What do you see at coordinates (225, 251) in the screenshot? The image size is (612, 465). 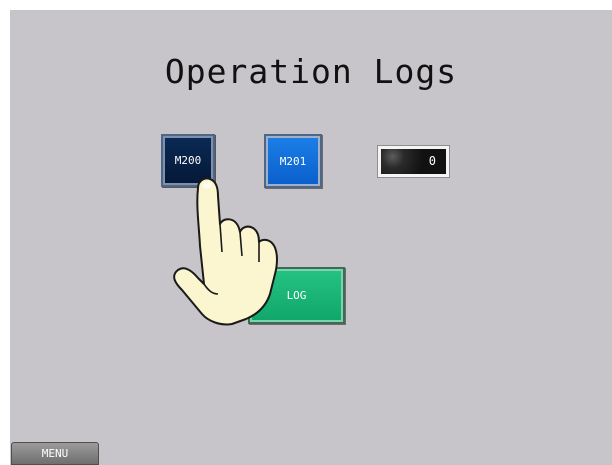 I see `pointing-hand-icon` at bounding box center [225, 251].